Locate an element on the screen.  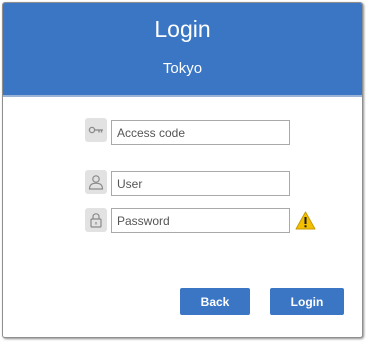
back-button: Back is located at coordinates (215, 301).